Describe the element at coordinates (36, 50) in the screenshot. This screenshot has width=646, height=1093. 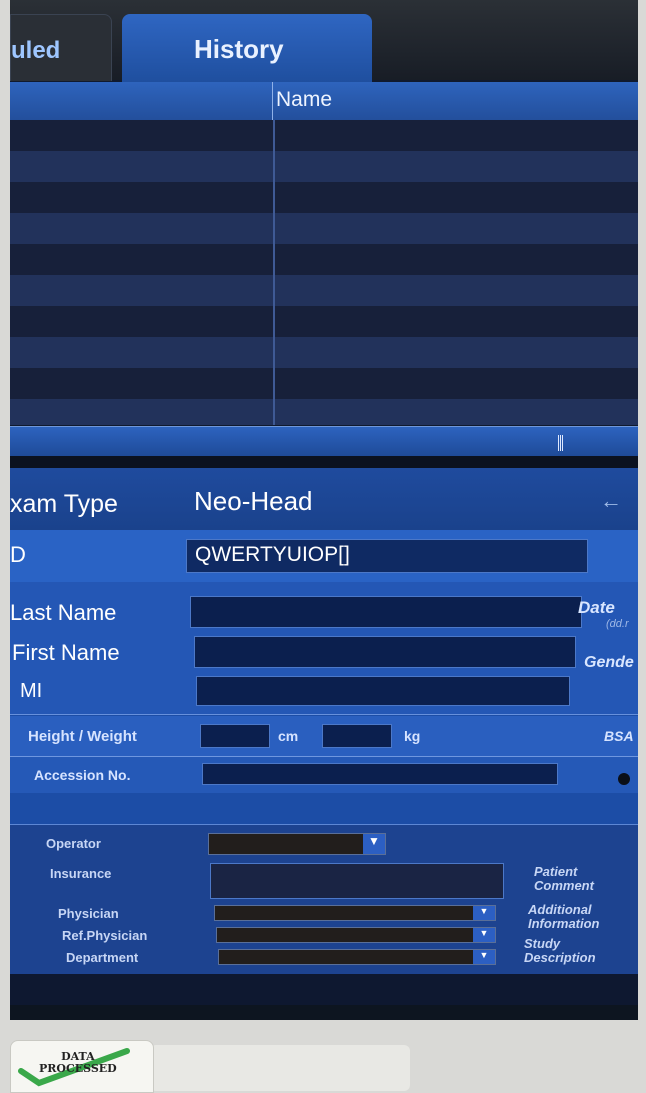
I see `tab-scheduled-label: uled` at that location.